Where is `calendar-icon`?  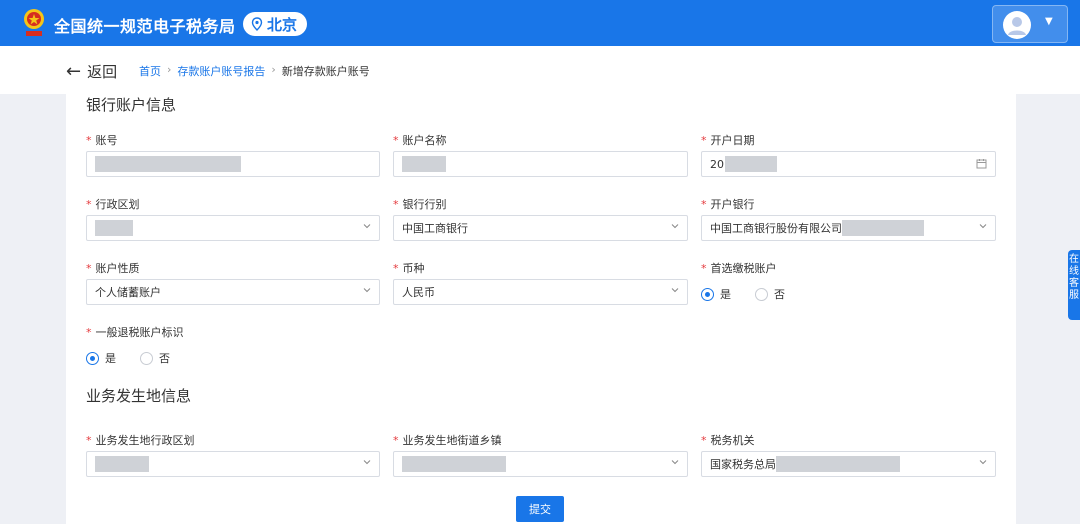 calendar-icon is located at coordinates (981, 164).